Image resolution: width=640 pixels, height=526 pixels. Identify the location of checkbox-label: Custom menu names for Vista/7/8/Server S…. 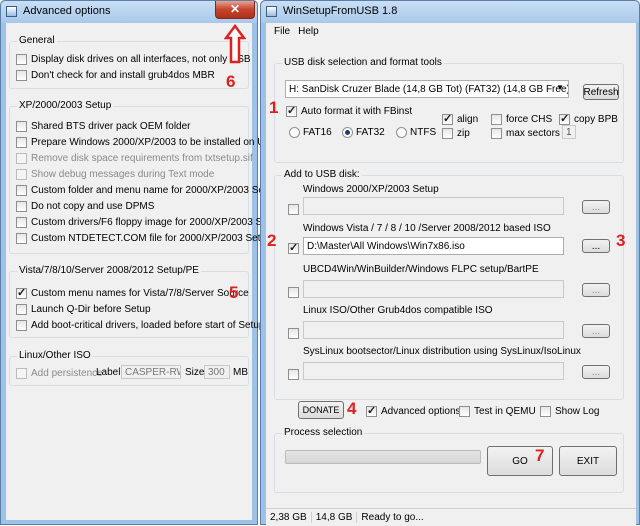
(140, 293).